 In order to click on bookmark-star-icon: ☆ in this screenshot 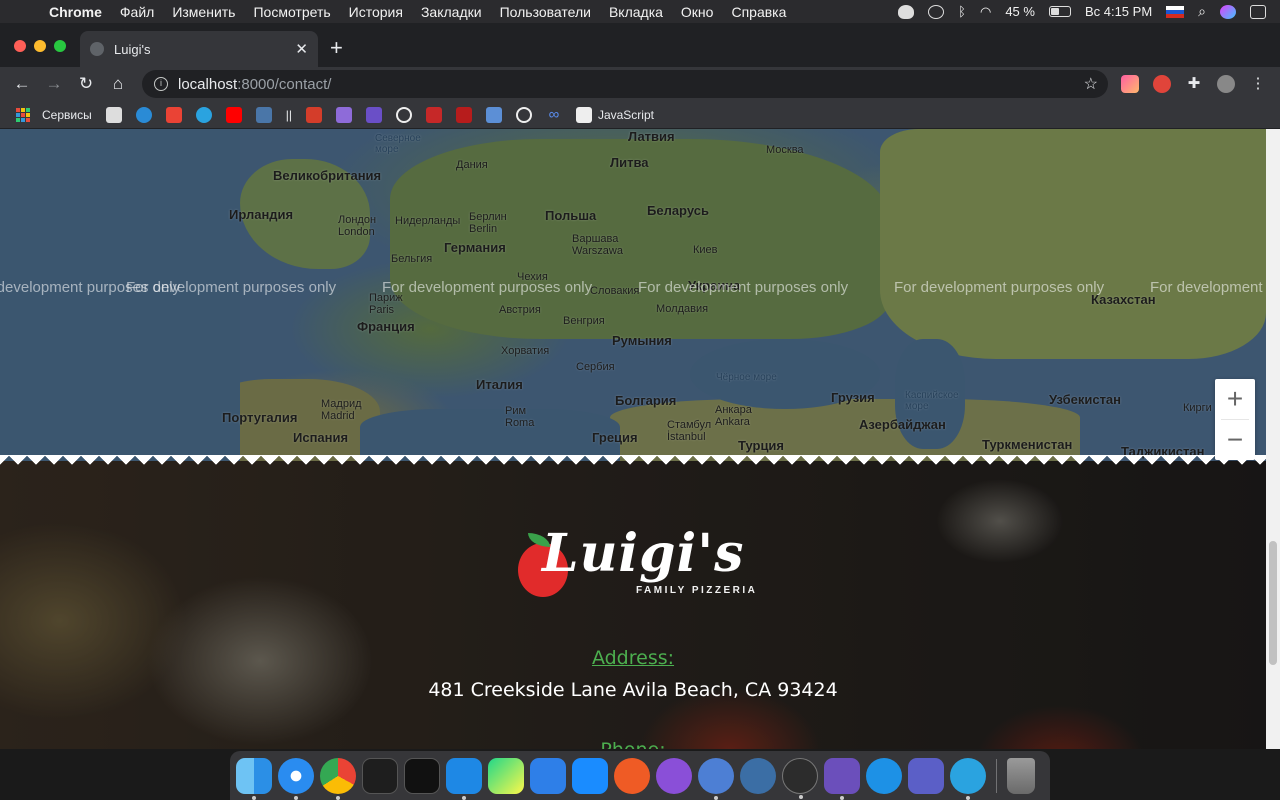, I will do `click(1091, 84)`.